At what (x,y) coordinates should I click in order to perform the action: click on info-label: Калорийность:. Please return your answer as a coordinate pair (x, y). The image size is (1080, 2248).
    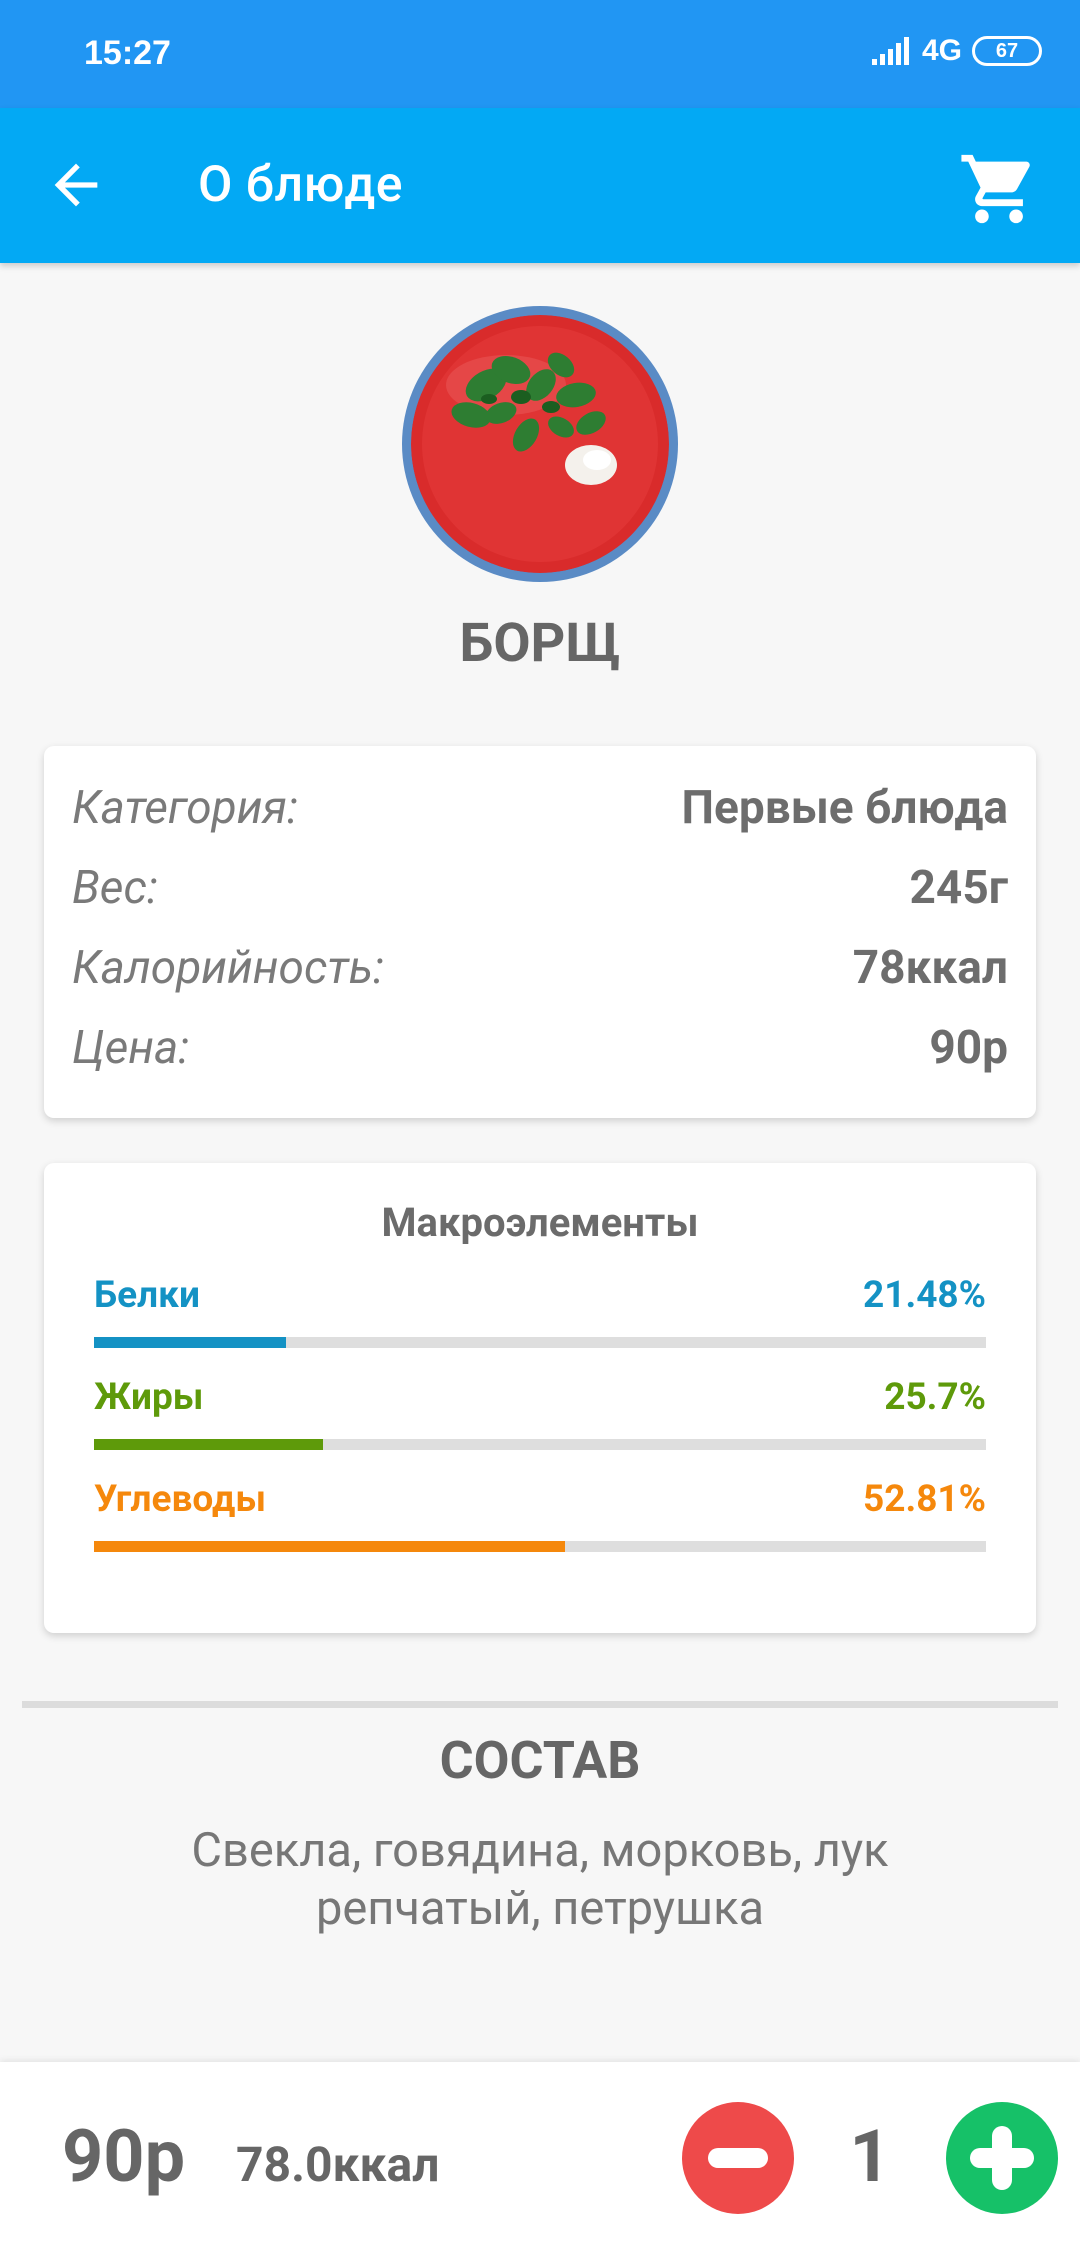
    Looking at the image, I should click on (228, 968).